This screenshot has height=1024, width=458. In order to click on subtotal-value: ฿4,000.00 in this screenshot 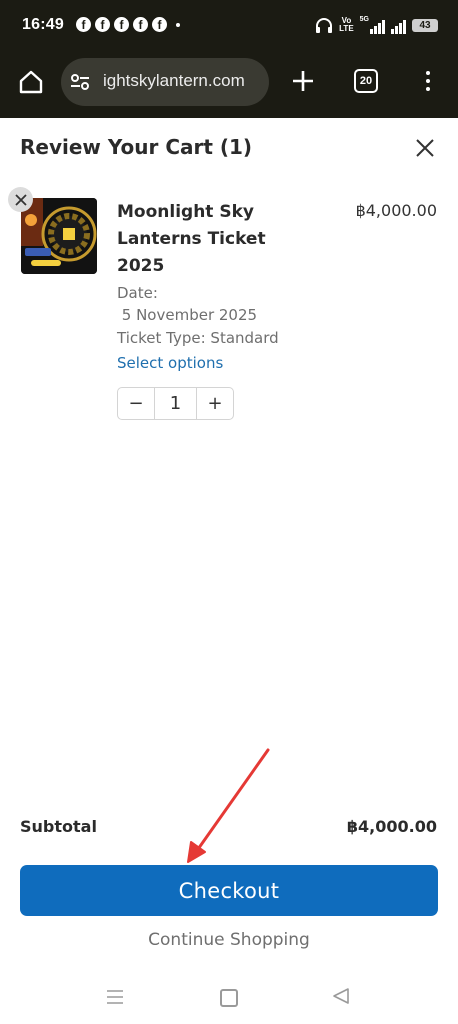, I will do `click(391, 826)`.